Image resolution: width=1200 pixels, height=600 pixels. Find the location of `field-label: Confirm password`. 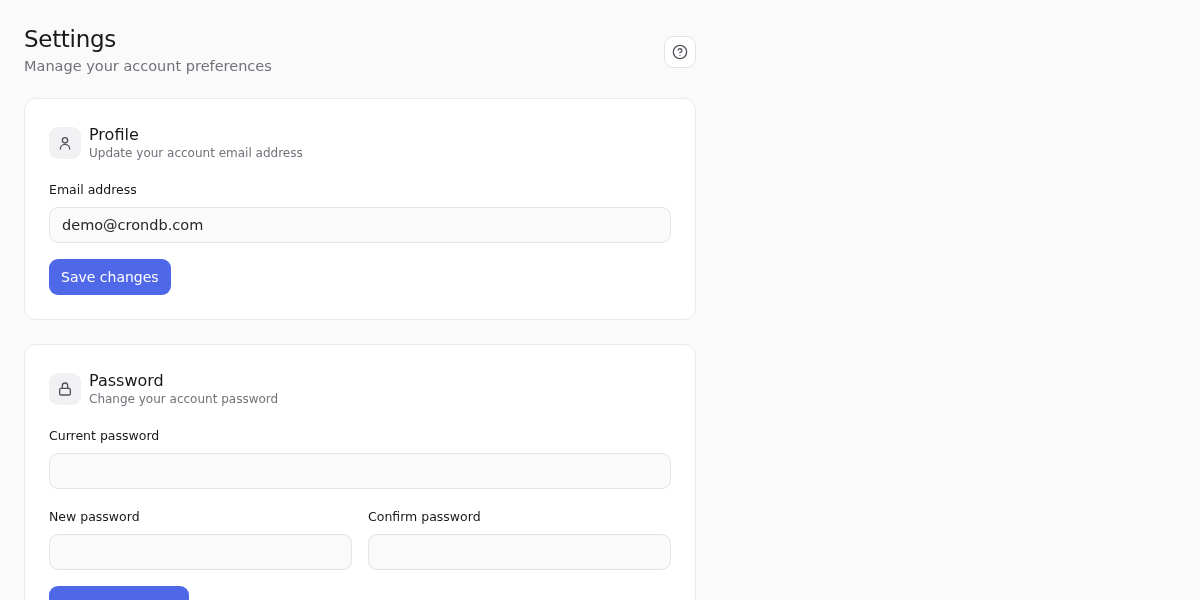

field-label: Confirm password is located at coordinates (425, 516).